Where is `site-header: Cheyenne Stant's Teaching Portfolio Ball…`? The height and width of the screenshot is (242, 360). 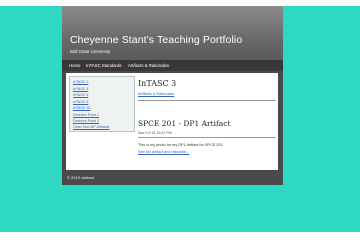 site-header: Cheyenne Stant's Teaching Portfolio Ball… is located at coordinates (172, 33).